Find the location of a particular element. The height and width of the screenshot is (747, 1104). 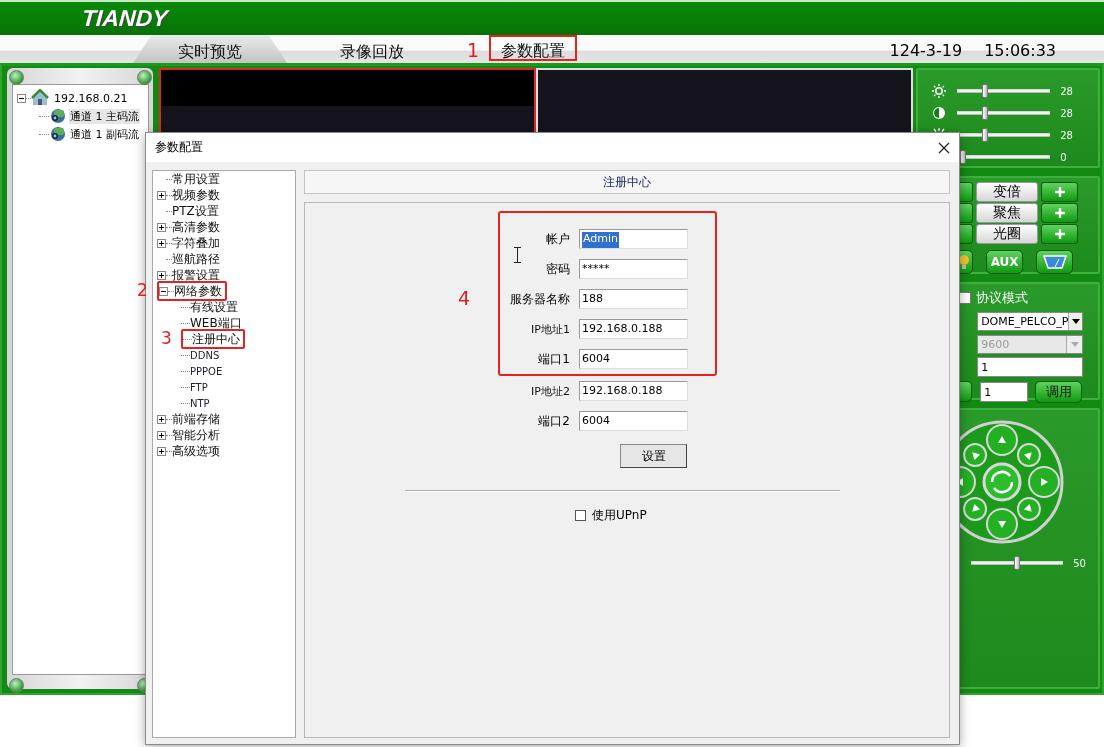

tree-item: PTZ设置 is located at coordinates (195, 211).